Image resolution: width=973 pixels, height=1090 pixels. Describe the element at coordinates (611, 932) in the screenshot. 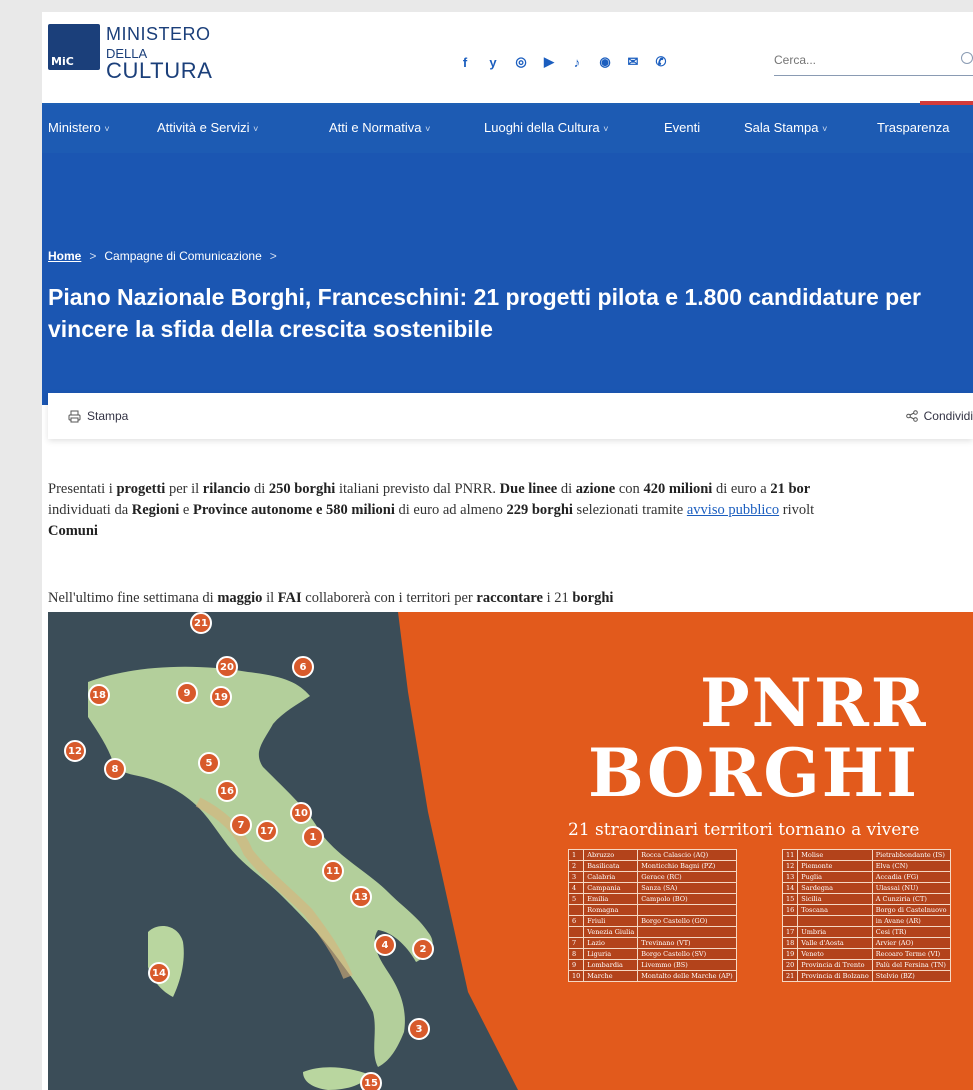

I see `row-region: Venezia Giulia` at that location.